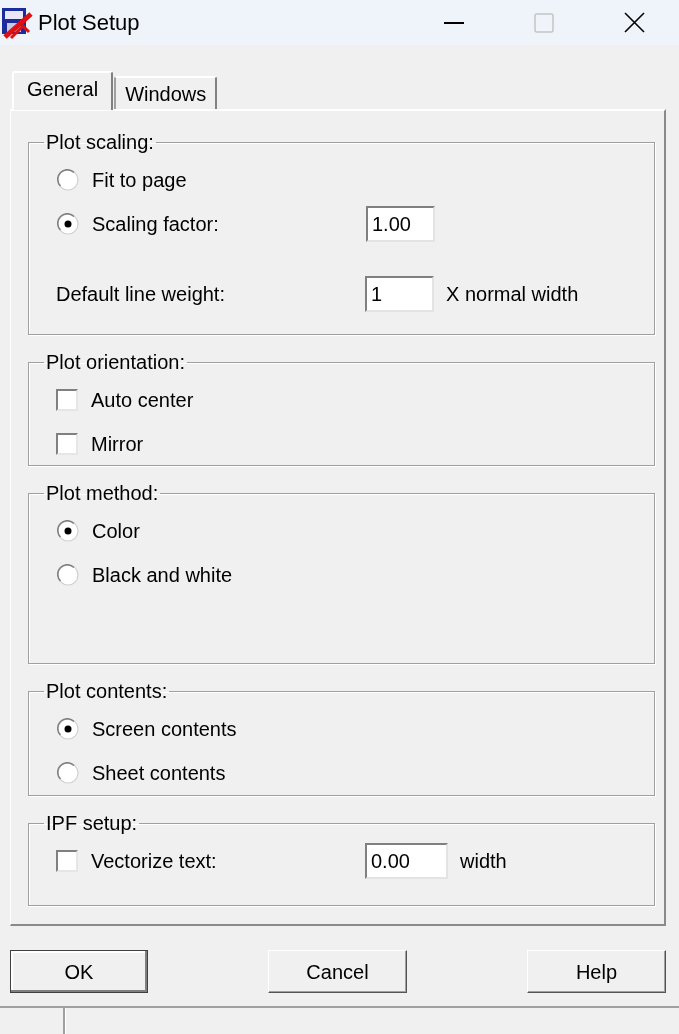 The height and width of the screenshot is (1034, 679). What do you see at coordinates (102, 493) in the screenshot?
I see `group-title: Plot method:` at bounding box center [102, 493].